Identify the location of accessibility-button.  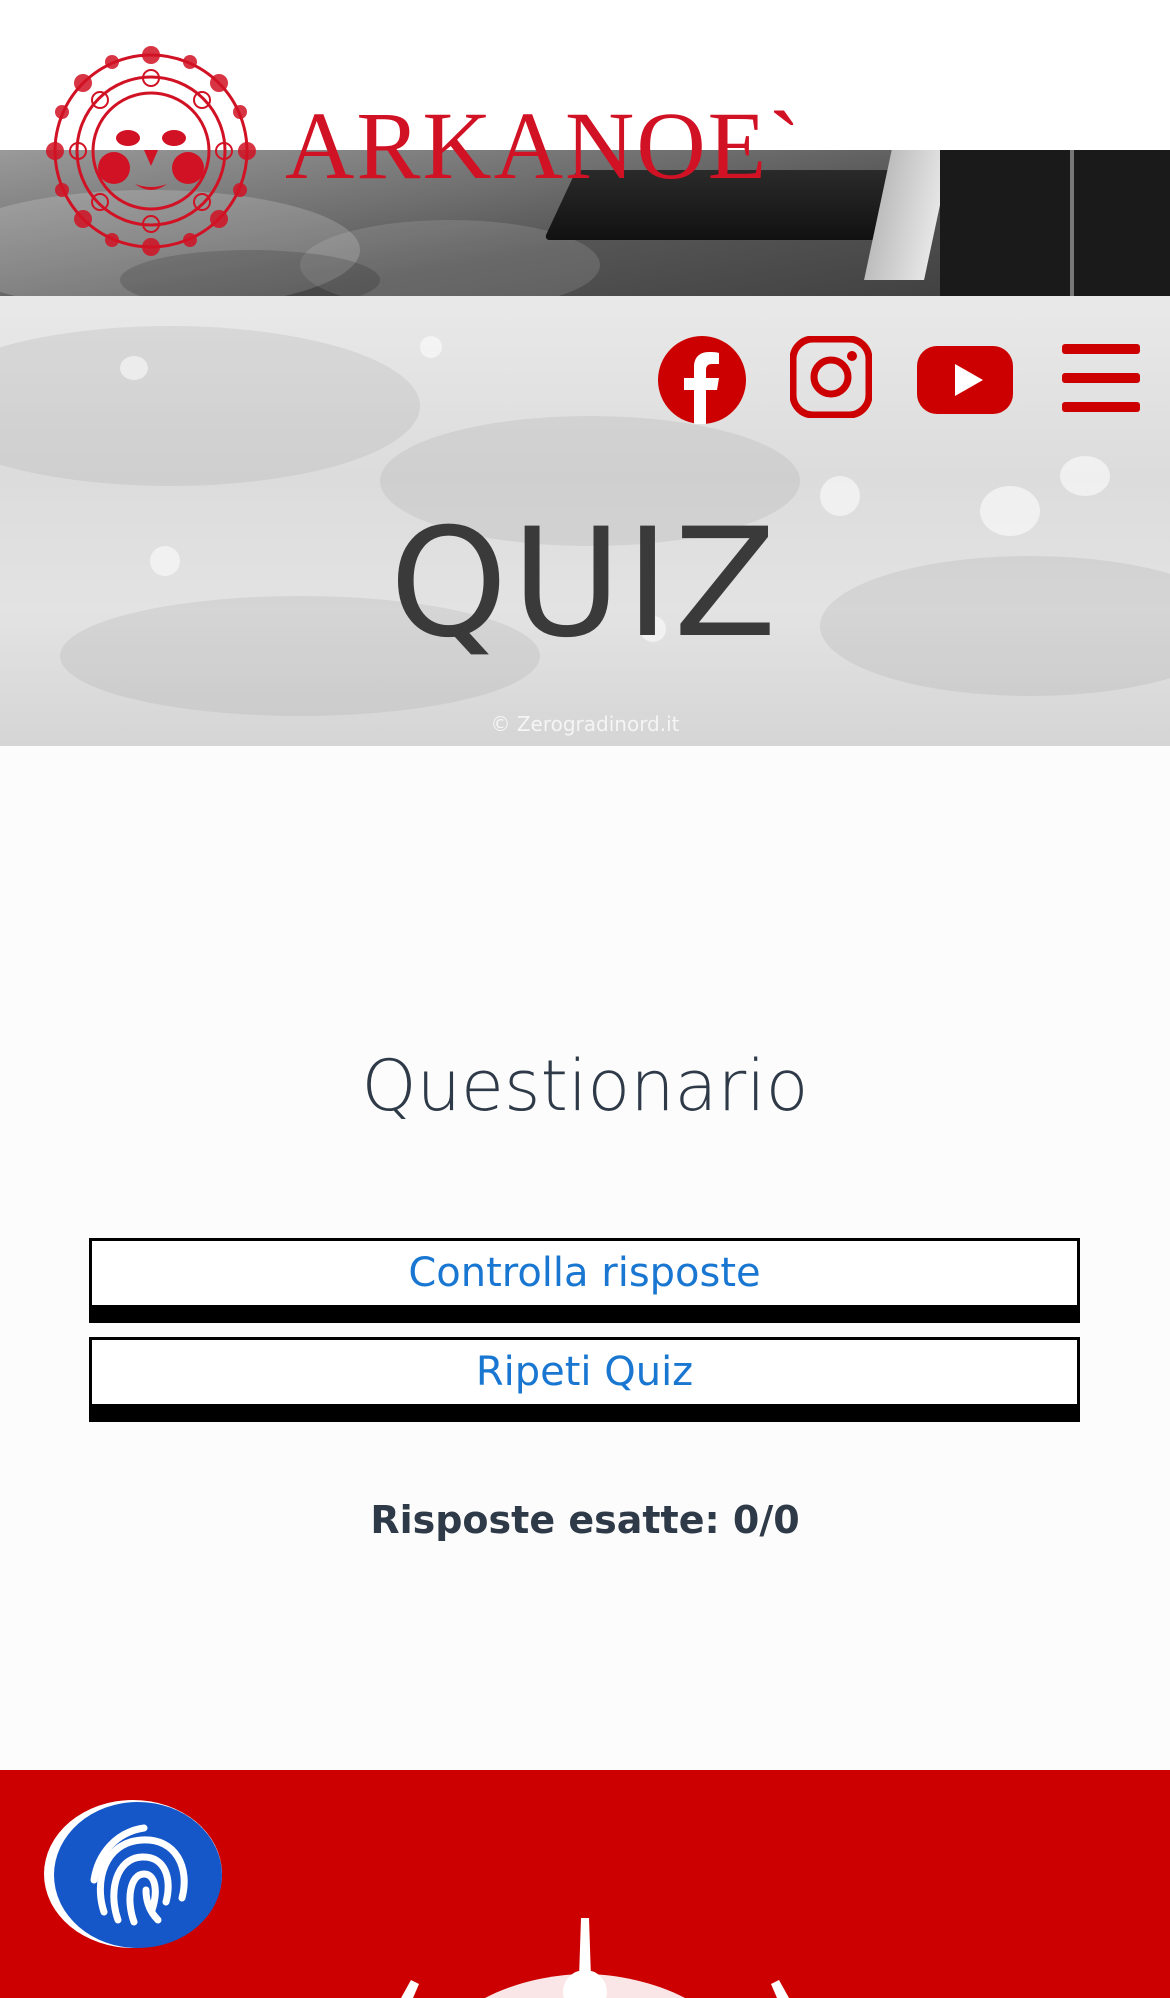
(133, 1874).